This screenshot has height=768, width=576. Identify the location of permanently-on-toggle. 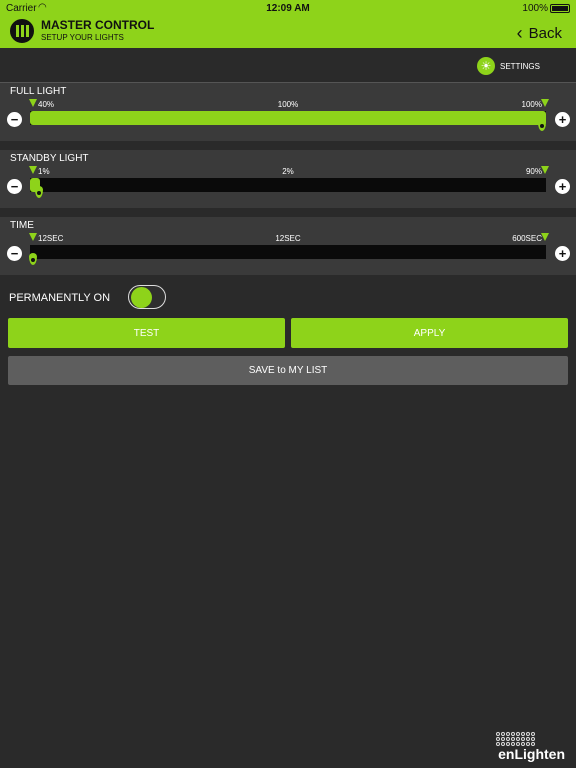
(147, 297).